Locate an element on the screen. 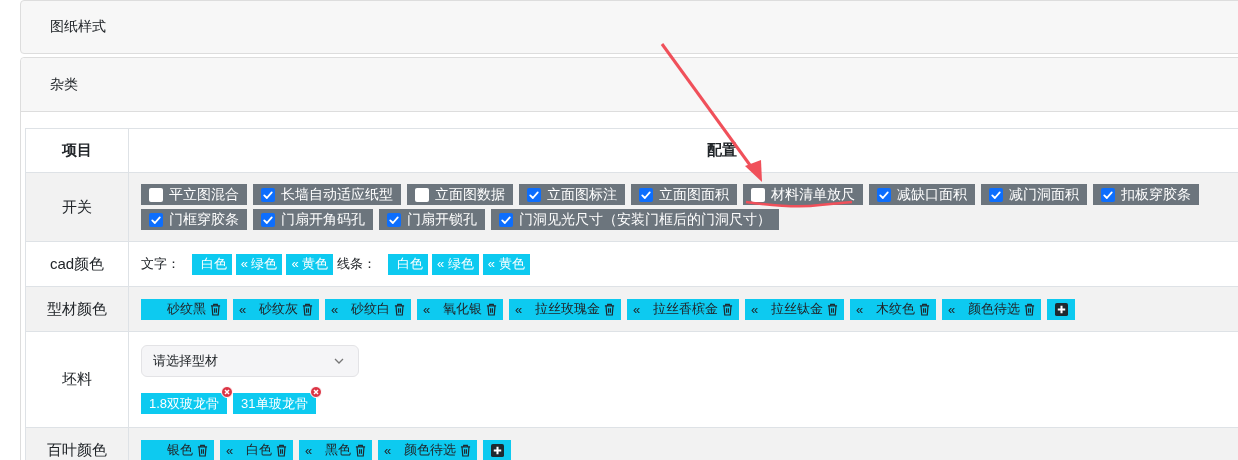  group-label: 文字： is located at coordinates (160, 264).